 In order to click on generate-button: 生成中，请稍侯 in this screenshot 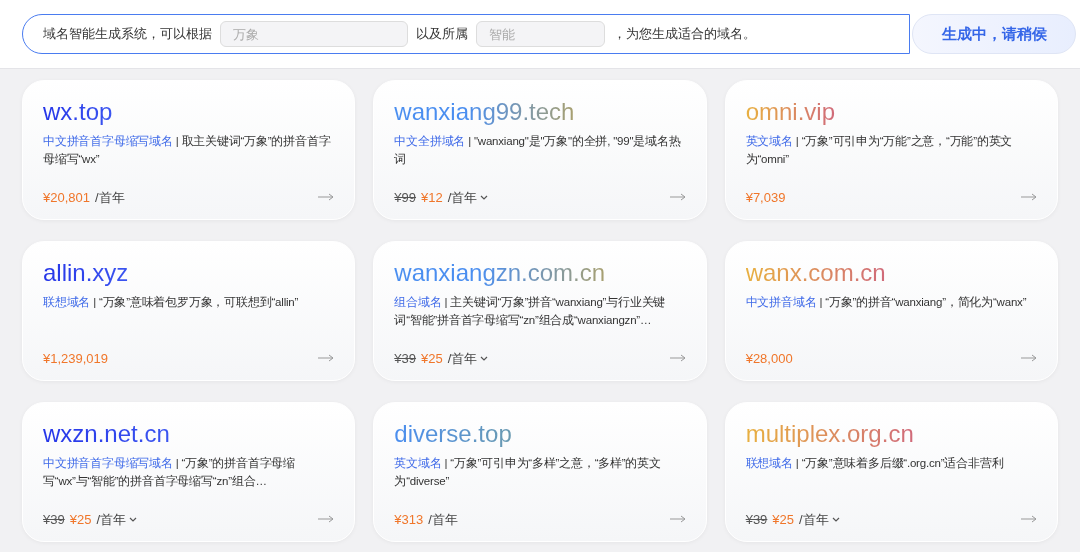, I will do `click(994, 34)`.